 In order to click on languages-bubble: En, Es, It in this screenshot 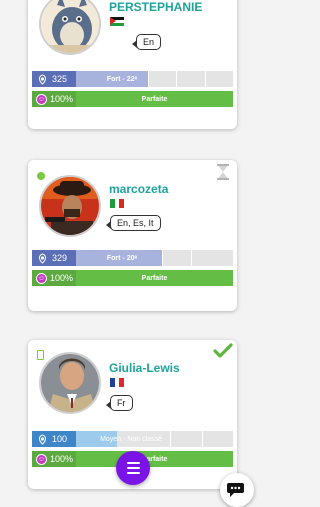, I will do `click(133, 223)`.